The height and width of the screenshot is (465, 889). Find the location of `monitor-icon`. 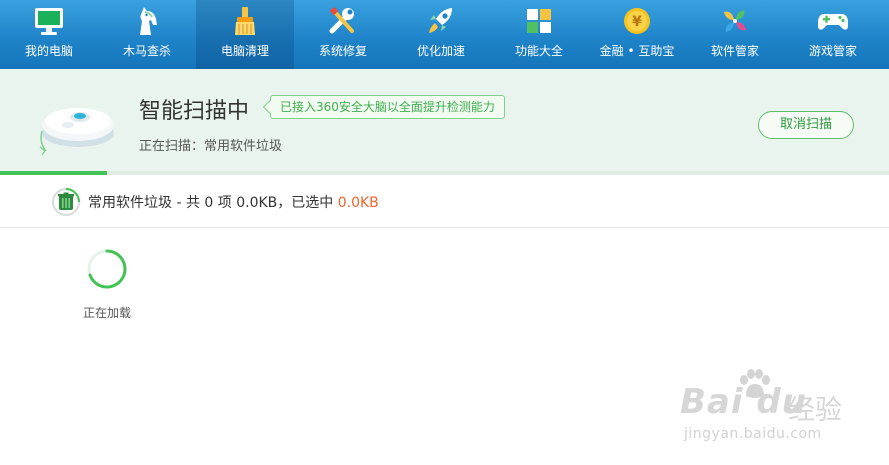

monitor-icon is located at coordinates (49, 21).